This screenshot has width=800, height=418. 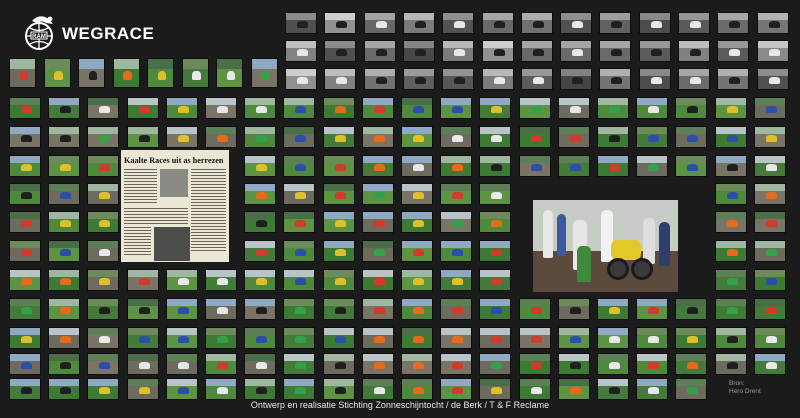 What do you see at coordinates (737, 383) in the screenshot?
I see `source-label: Bron:` at bounding box center [737, 383].